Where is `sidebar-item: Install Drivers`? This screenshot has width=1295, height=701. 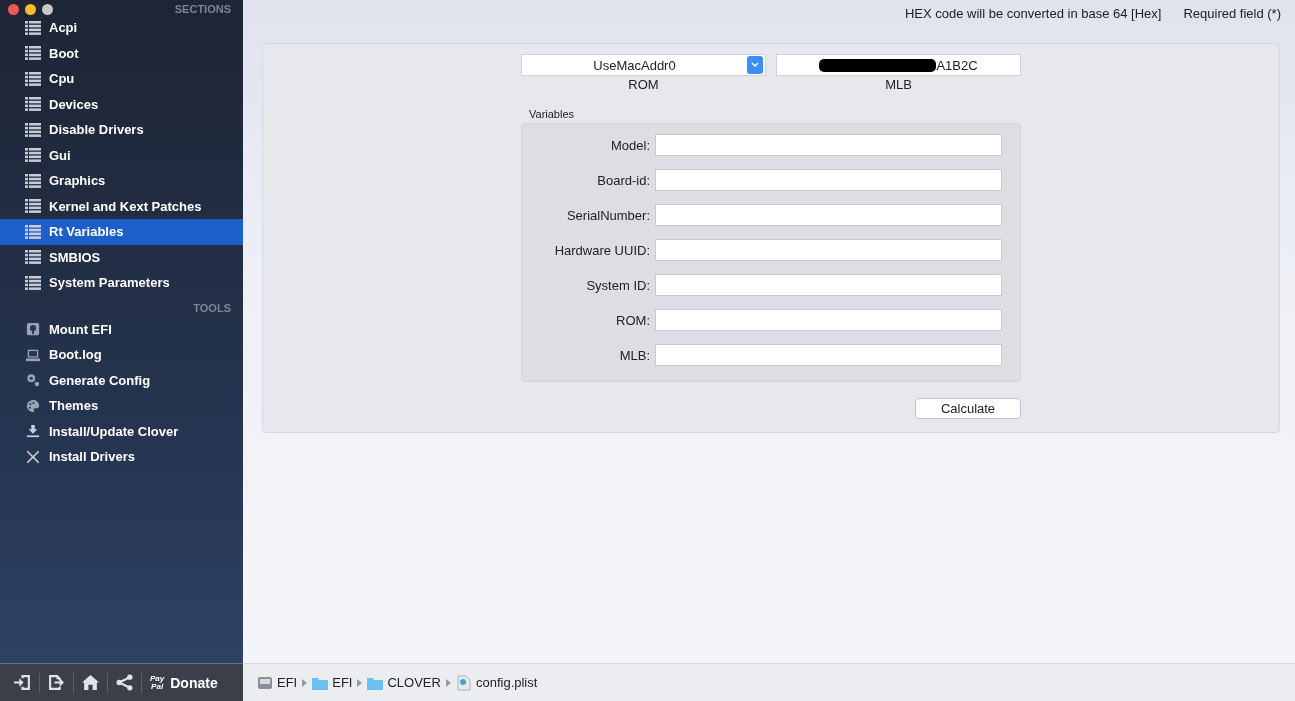
sidebar-item: Install Drivers is located at coordinates (121, 457).